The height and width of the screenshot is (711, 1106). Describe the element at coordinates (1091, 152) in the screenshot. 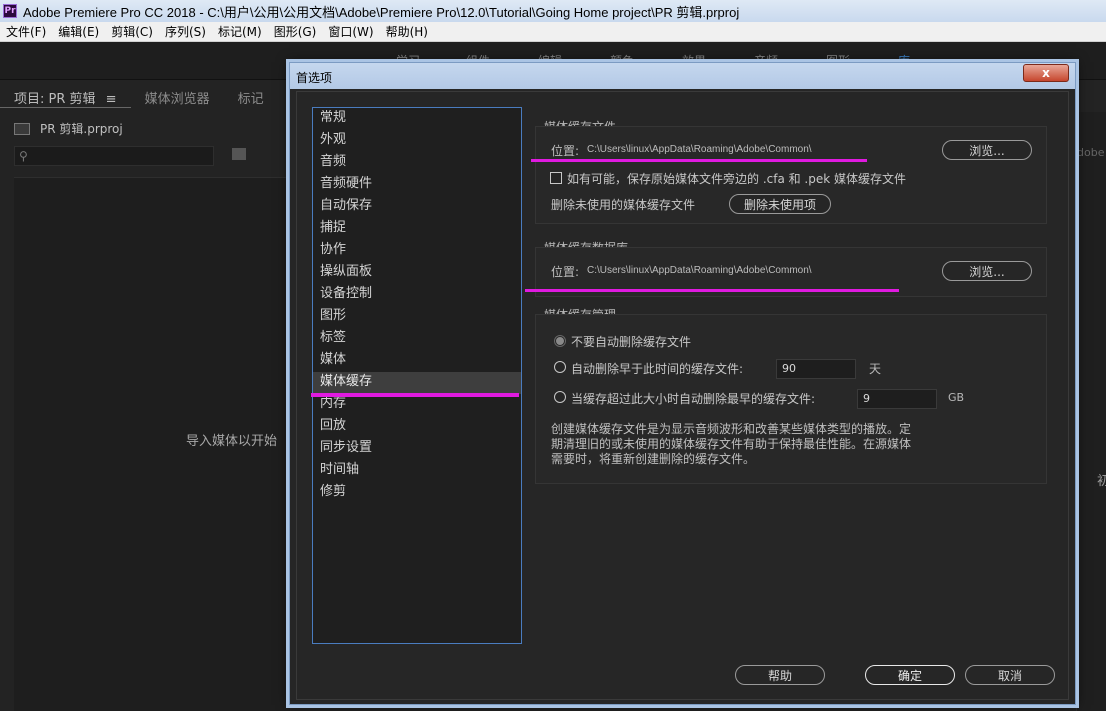

I see `right-panel-label: dobe S` at that location.